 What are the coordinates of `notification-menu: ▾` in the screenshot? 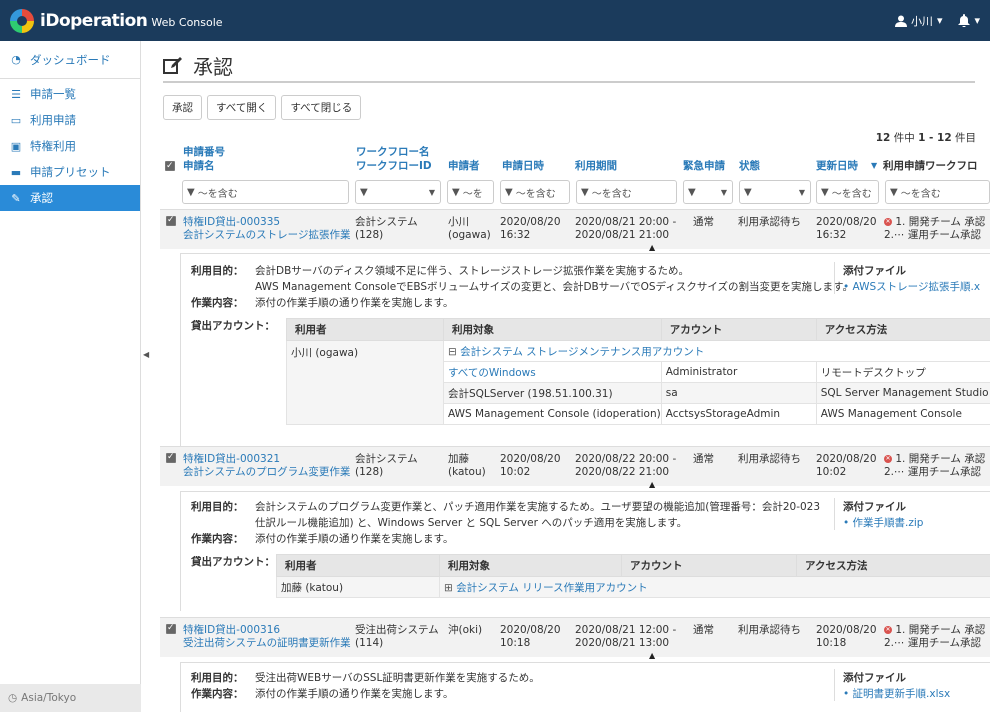 It's located at (969, 20).